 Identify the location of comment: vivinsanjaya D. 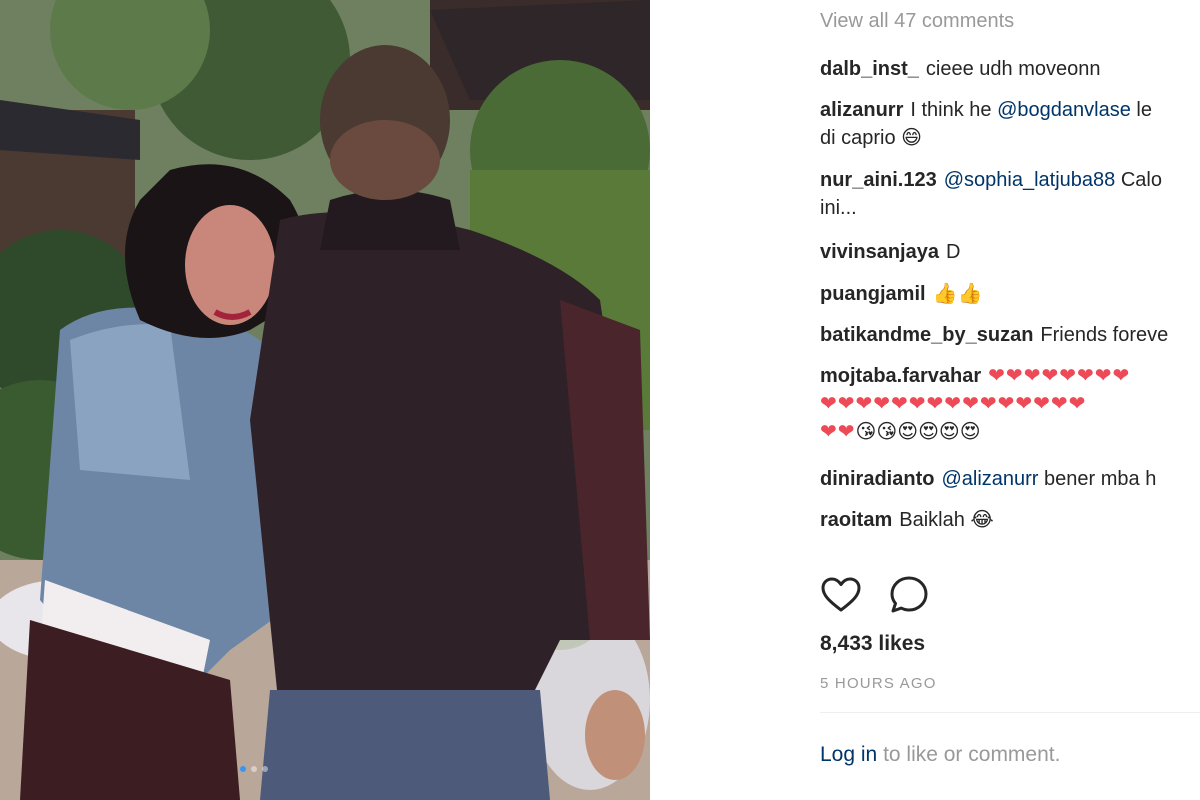
(1010, 252).